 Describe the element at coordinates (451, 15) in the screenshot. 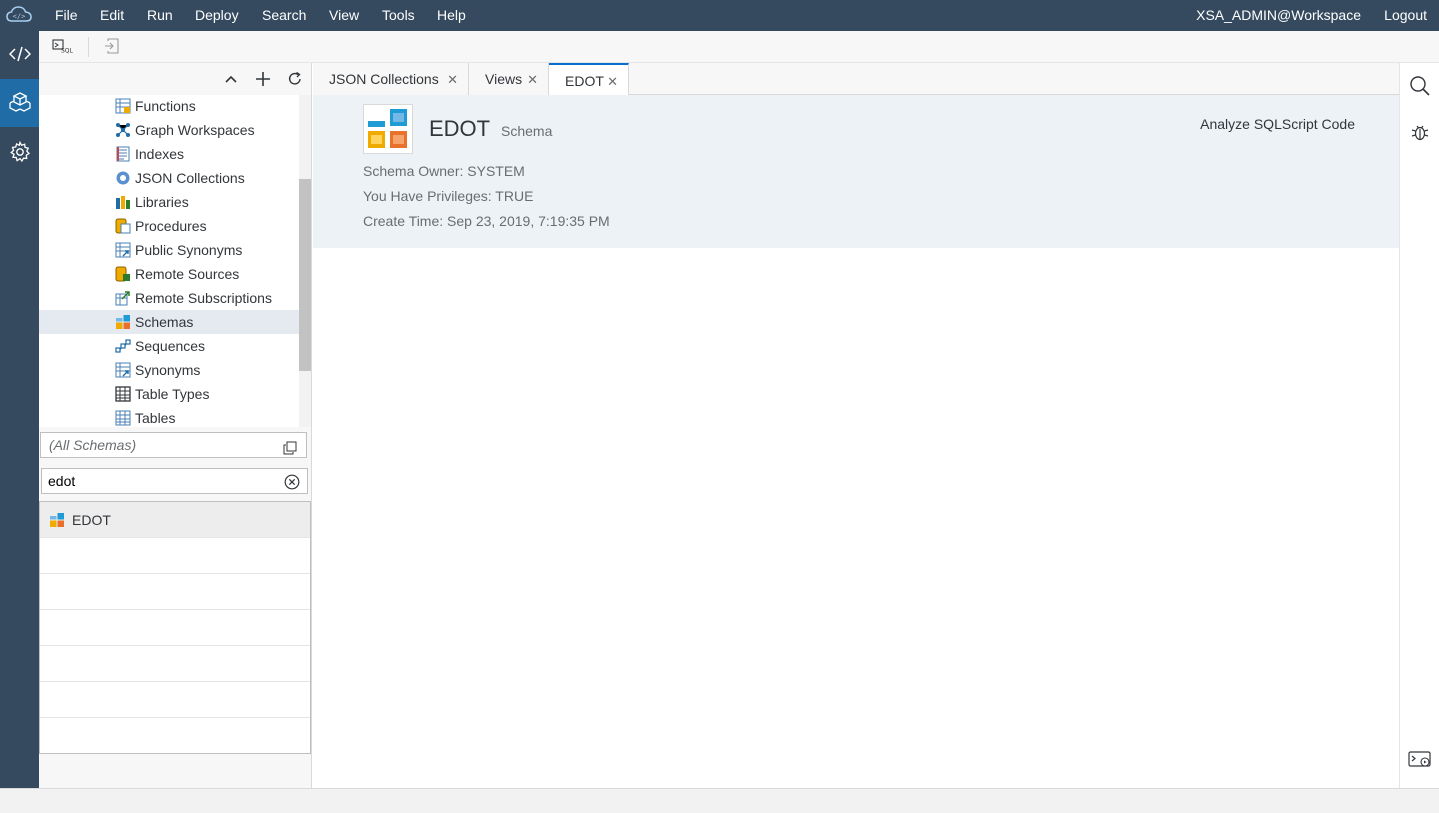

I see `menu-help: Help` at that location.